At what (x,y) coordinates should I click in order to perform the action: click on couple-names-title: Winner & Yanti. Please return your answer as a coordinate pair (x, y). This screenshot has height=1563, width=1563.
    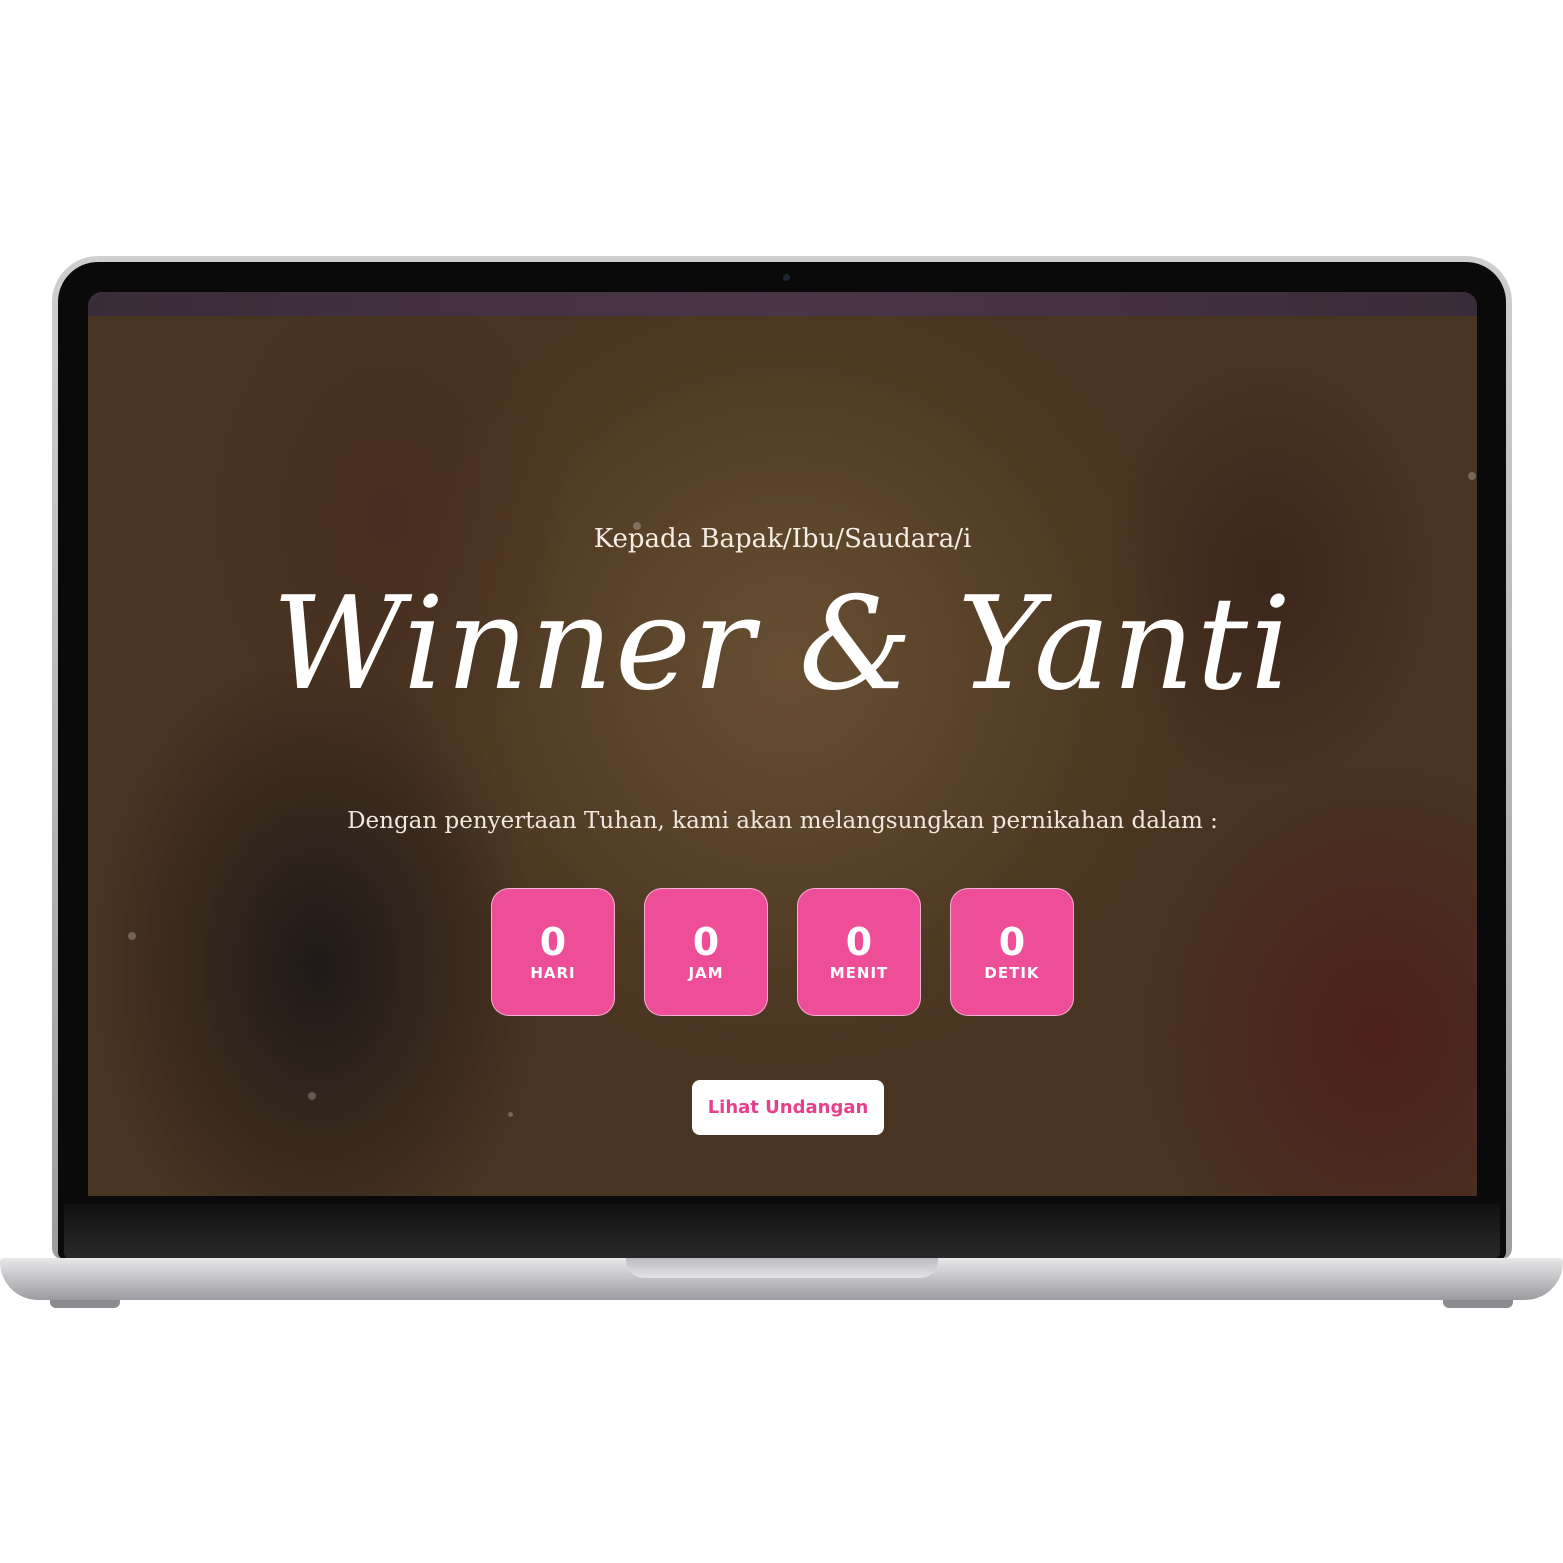
    Looking at the image, I should click on (782, 644).